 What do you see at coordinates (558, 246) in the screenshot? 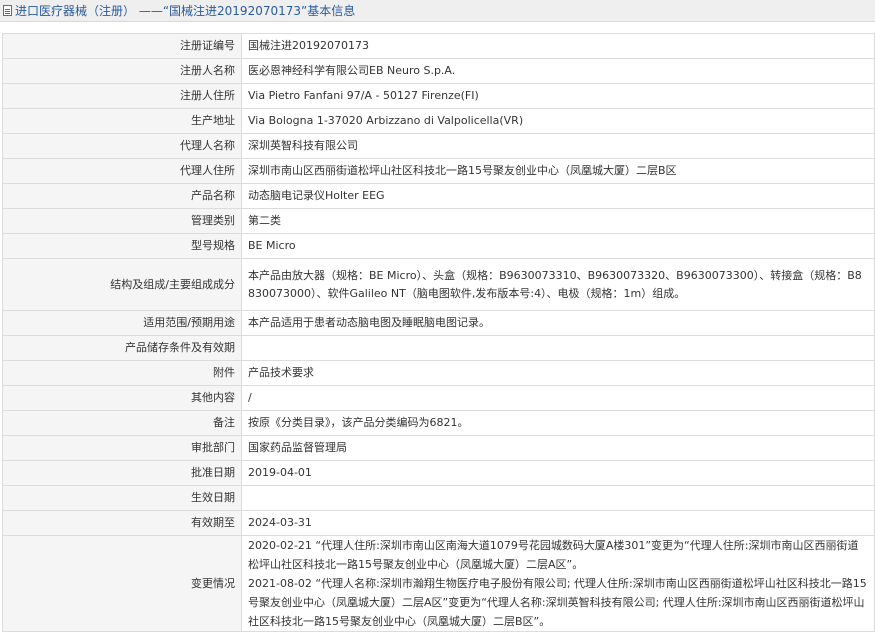
I see `row-value: BE Micro` at bounding box center [558, 246].